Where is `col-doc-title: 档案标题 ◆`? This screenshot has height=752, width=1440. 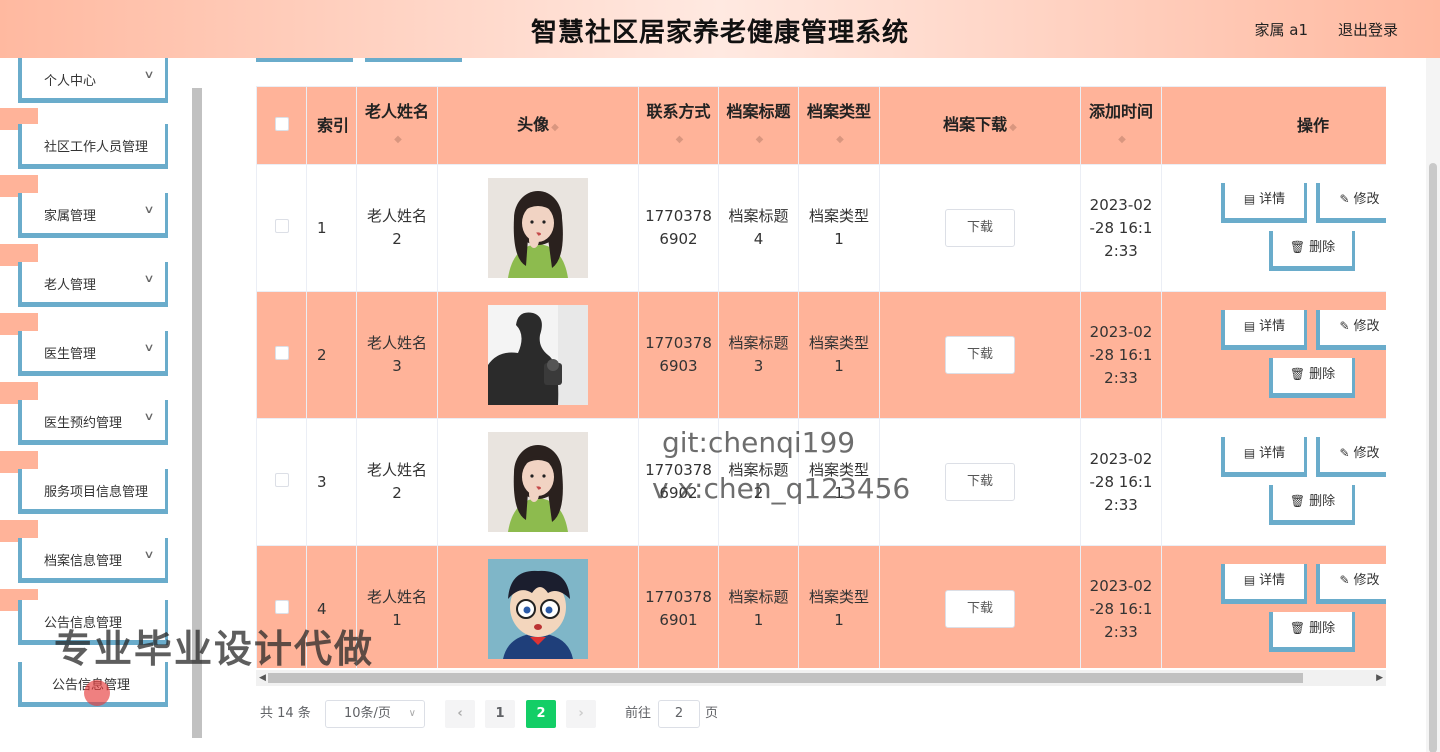
col-doc-title: 档案标题 ◆ is located at coordinates (758, 125).